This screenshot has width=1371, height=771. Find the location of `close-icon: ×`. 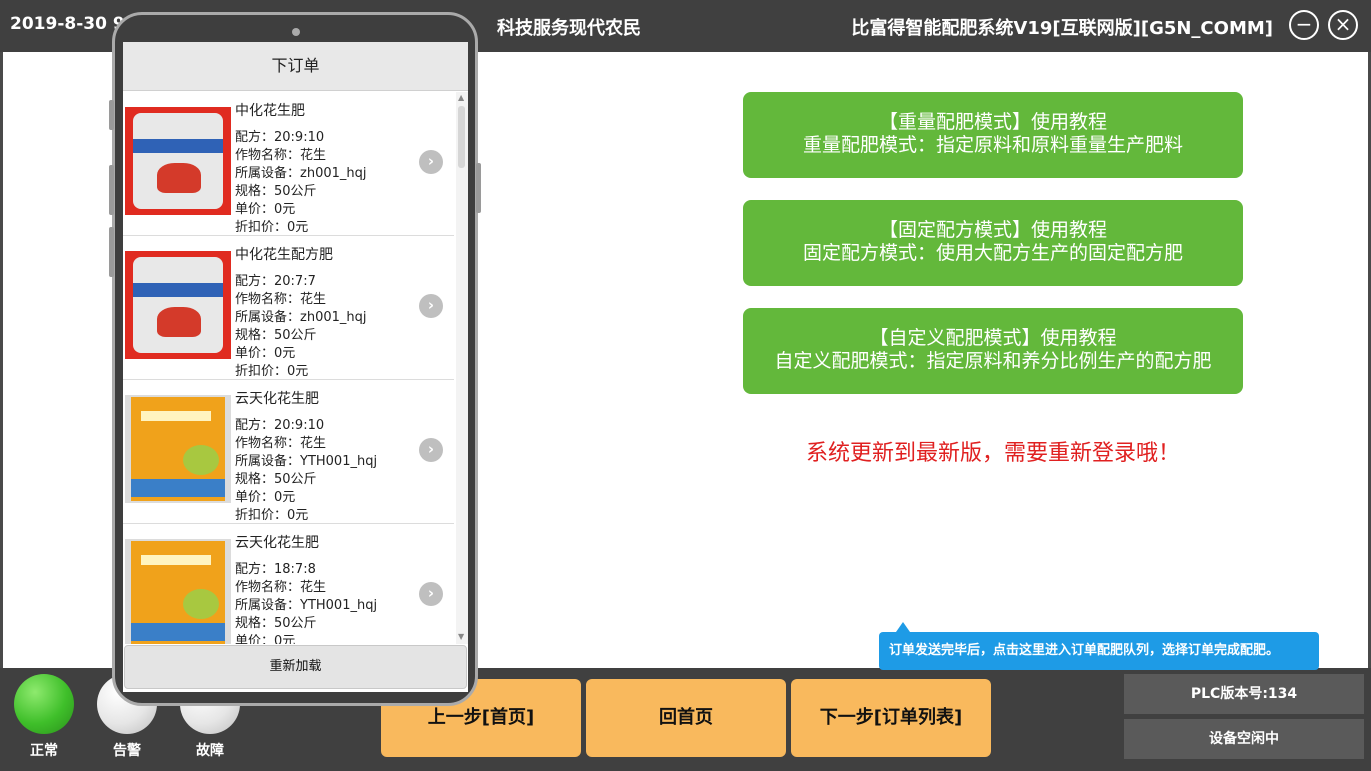

close-icon: × is located at coordinates (1343, 24).